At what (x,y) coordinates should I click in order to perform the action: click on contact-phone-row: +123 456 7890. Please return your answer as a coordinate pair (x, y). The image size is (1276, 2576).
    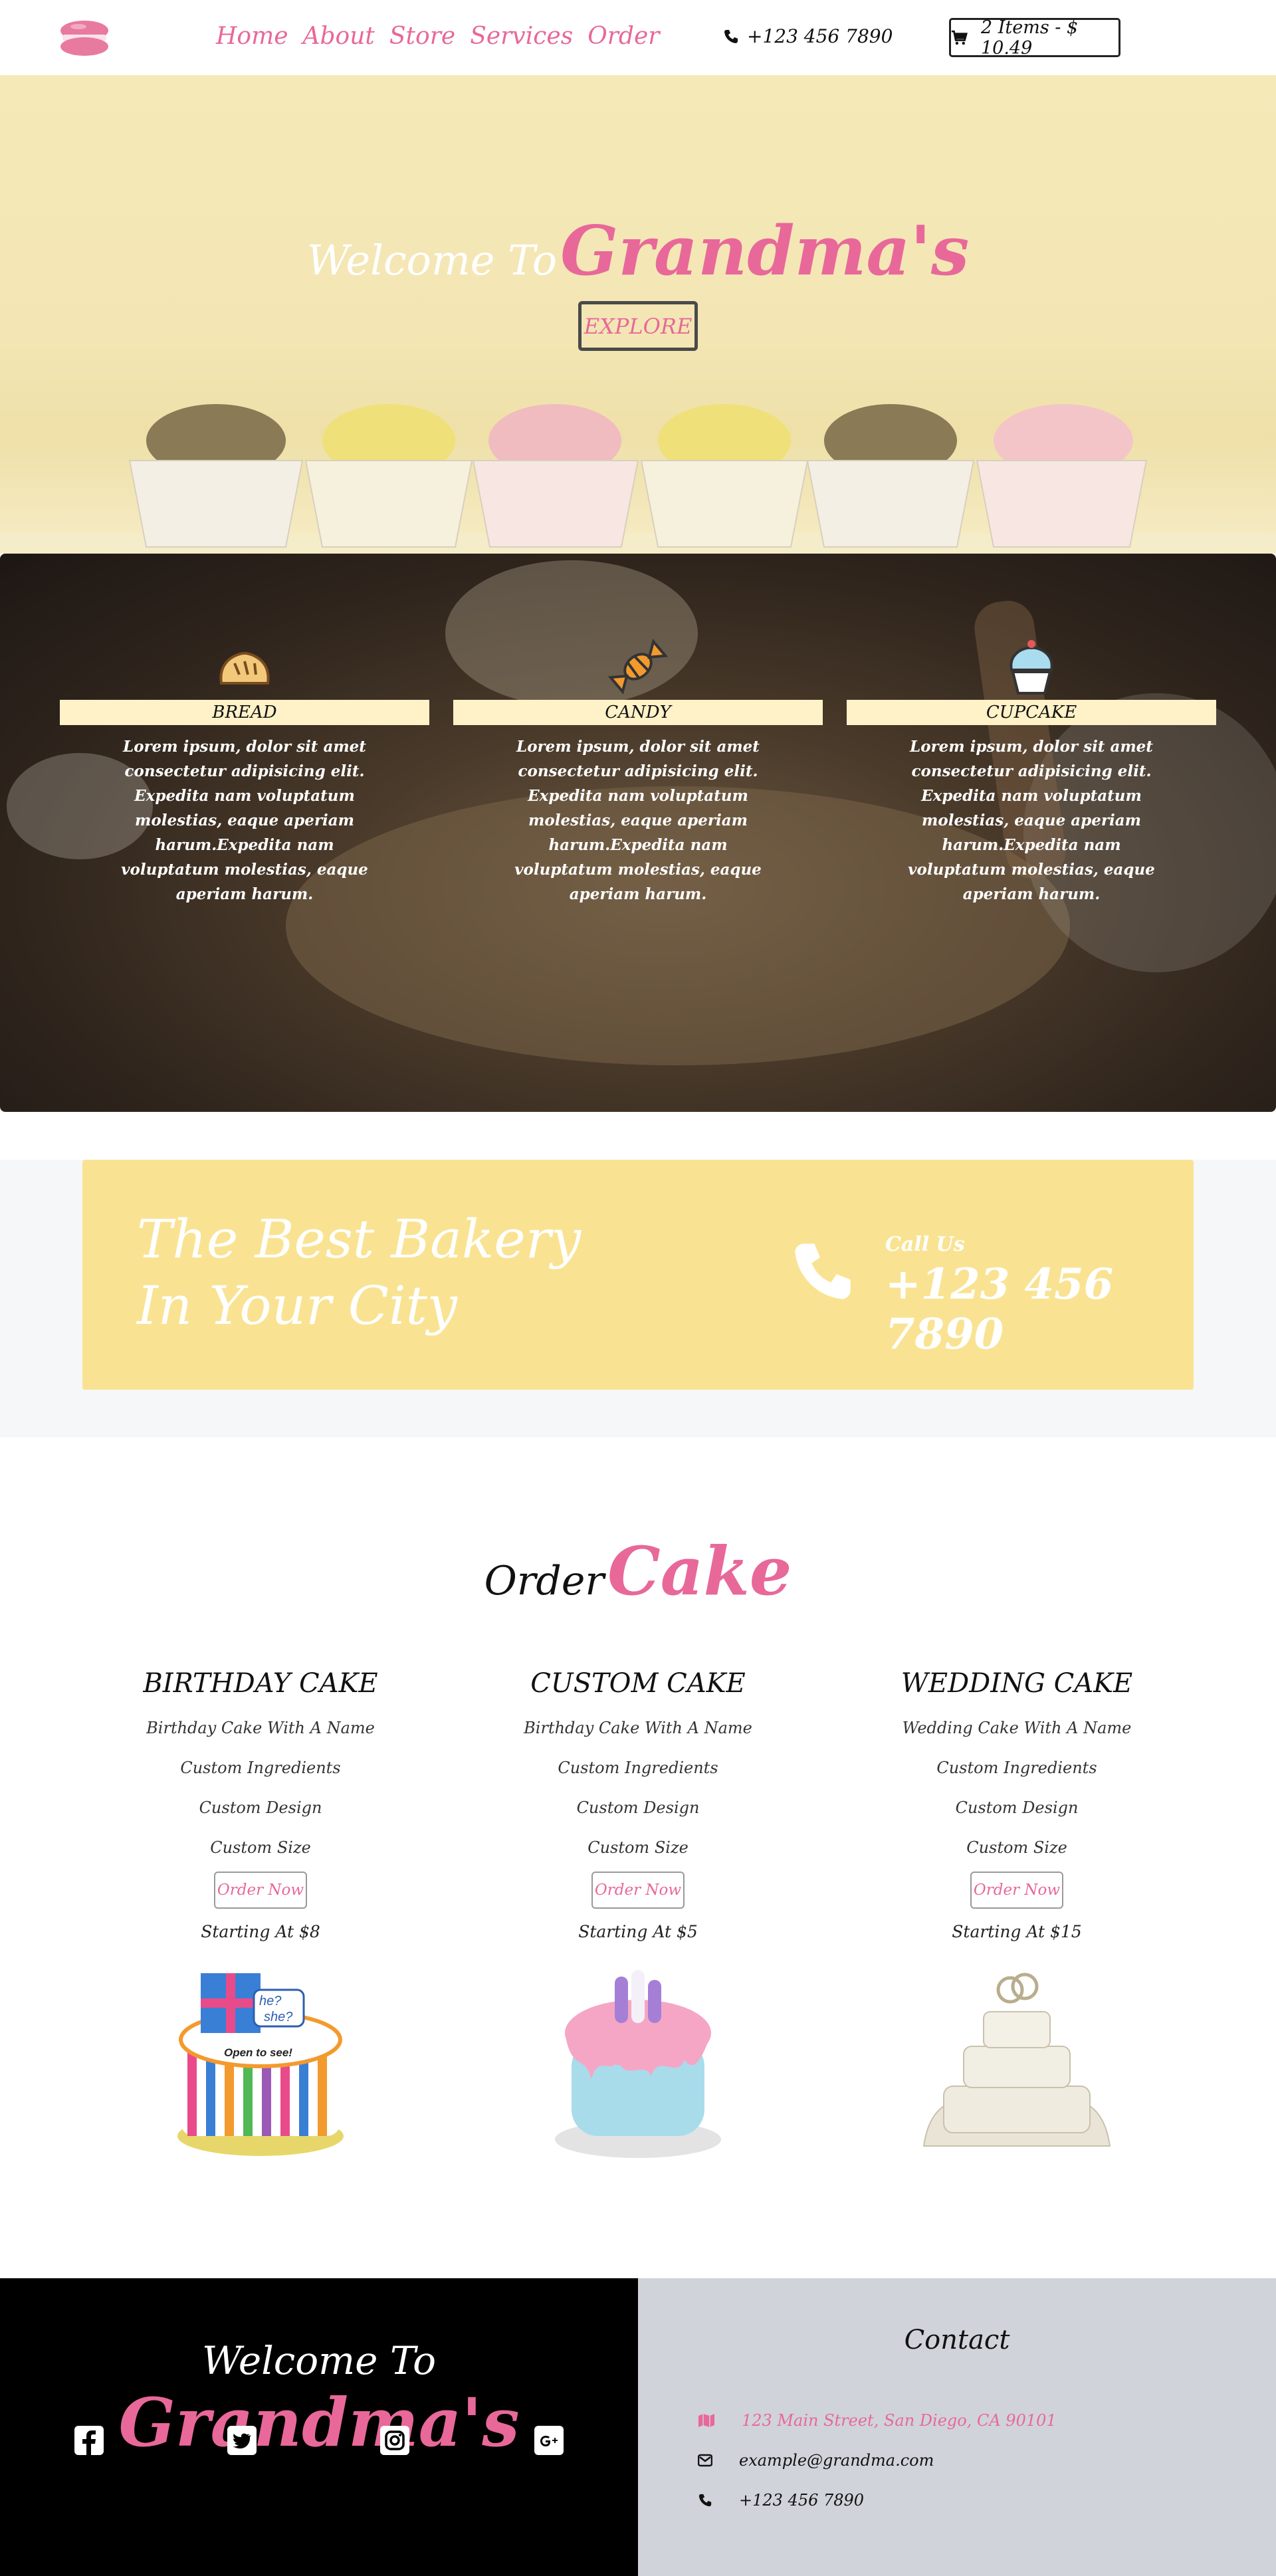
    Looking at the image, I should click on (781, 2500).